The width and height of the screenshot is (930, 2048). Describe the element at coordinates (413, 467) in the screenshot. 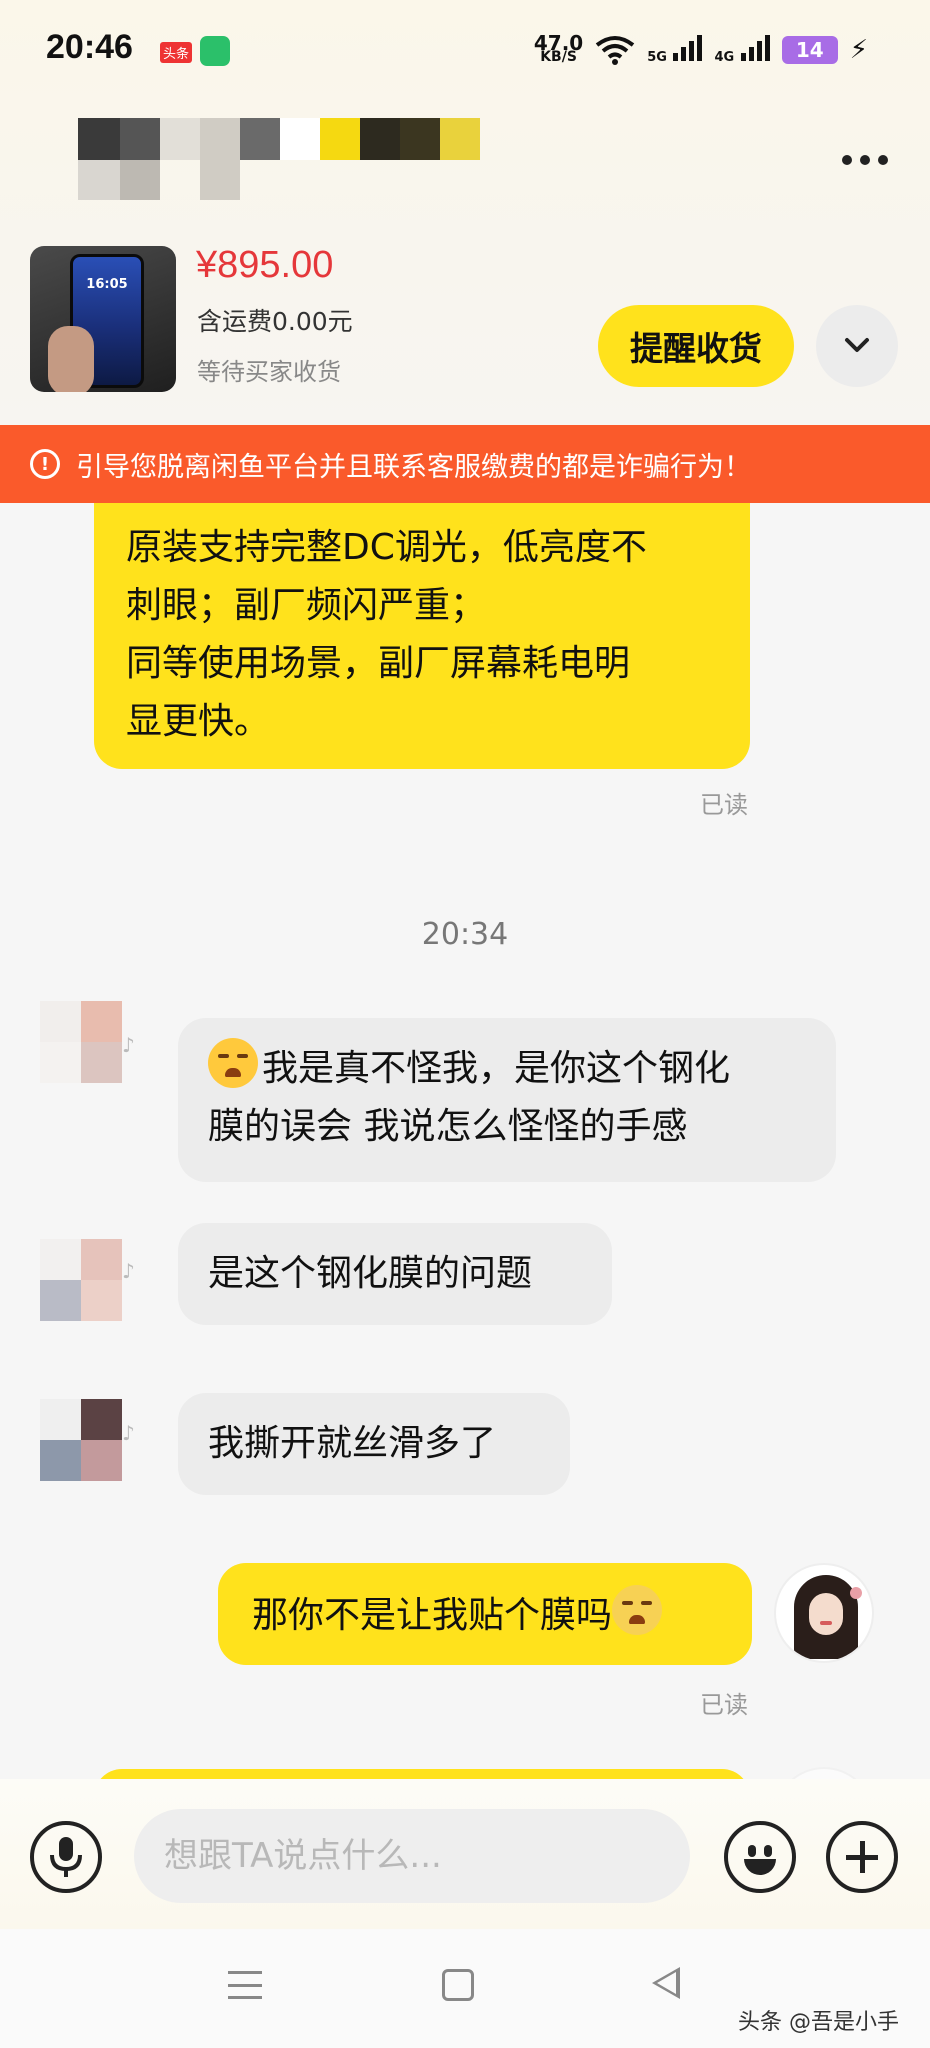

I see `warning-text: 引导您脱离闲鱼平台并且联系客服缴费的都是诈骗行为！` at that location.